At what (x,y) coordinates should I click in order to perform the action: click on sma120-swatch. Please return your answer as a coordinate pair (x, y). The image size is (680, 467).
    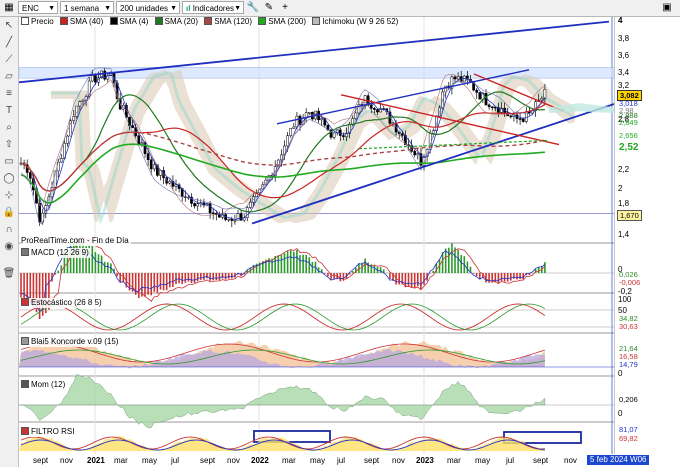
    Looking at the image, I should click on (208, 21).